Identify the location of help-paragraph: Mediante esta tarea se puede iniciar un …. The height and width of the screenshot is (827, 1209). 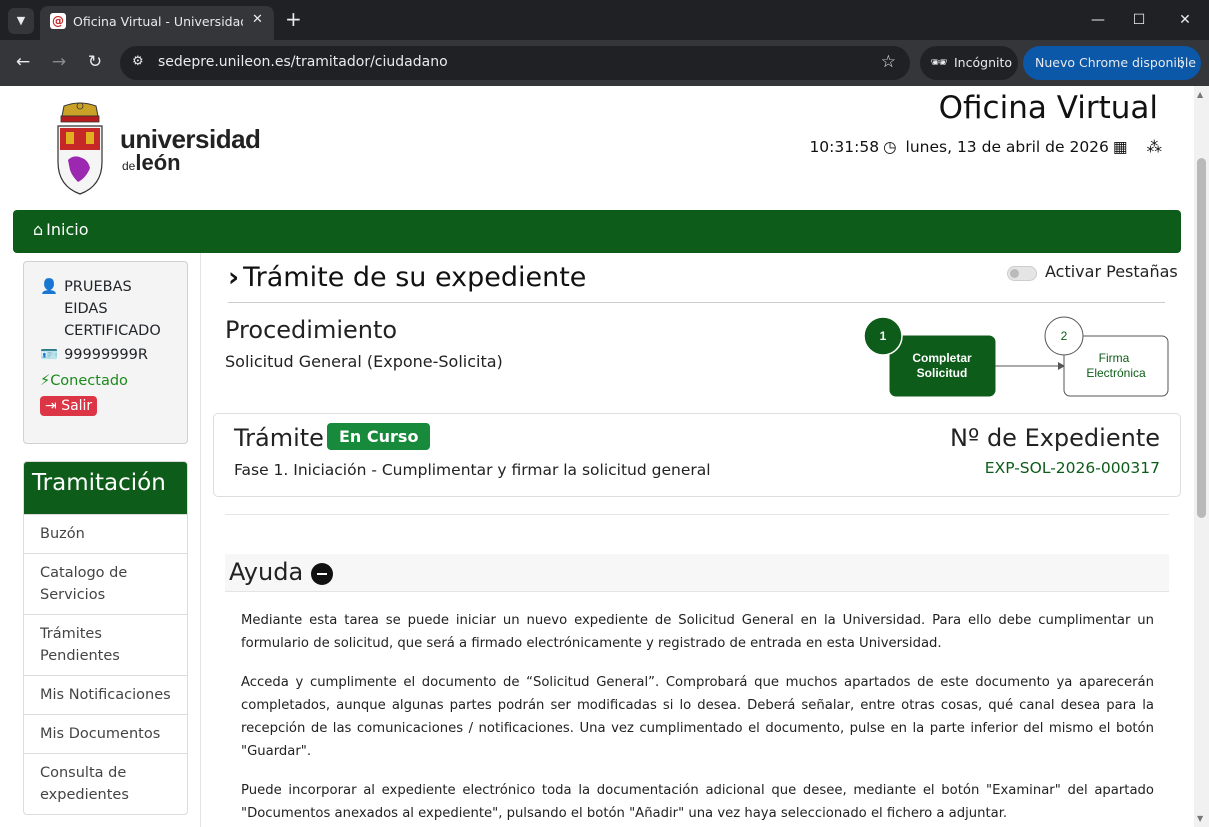
(697, 632).